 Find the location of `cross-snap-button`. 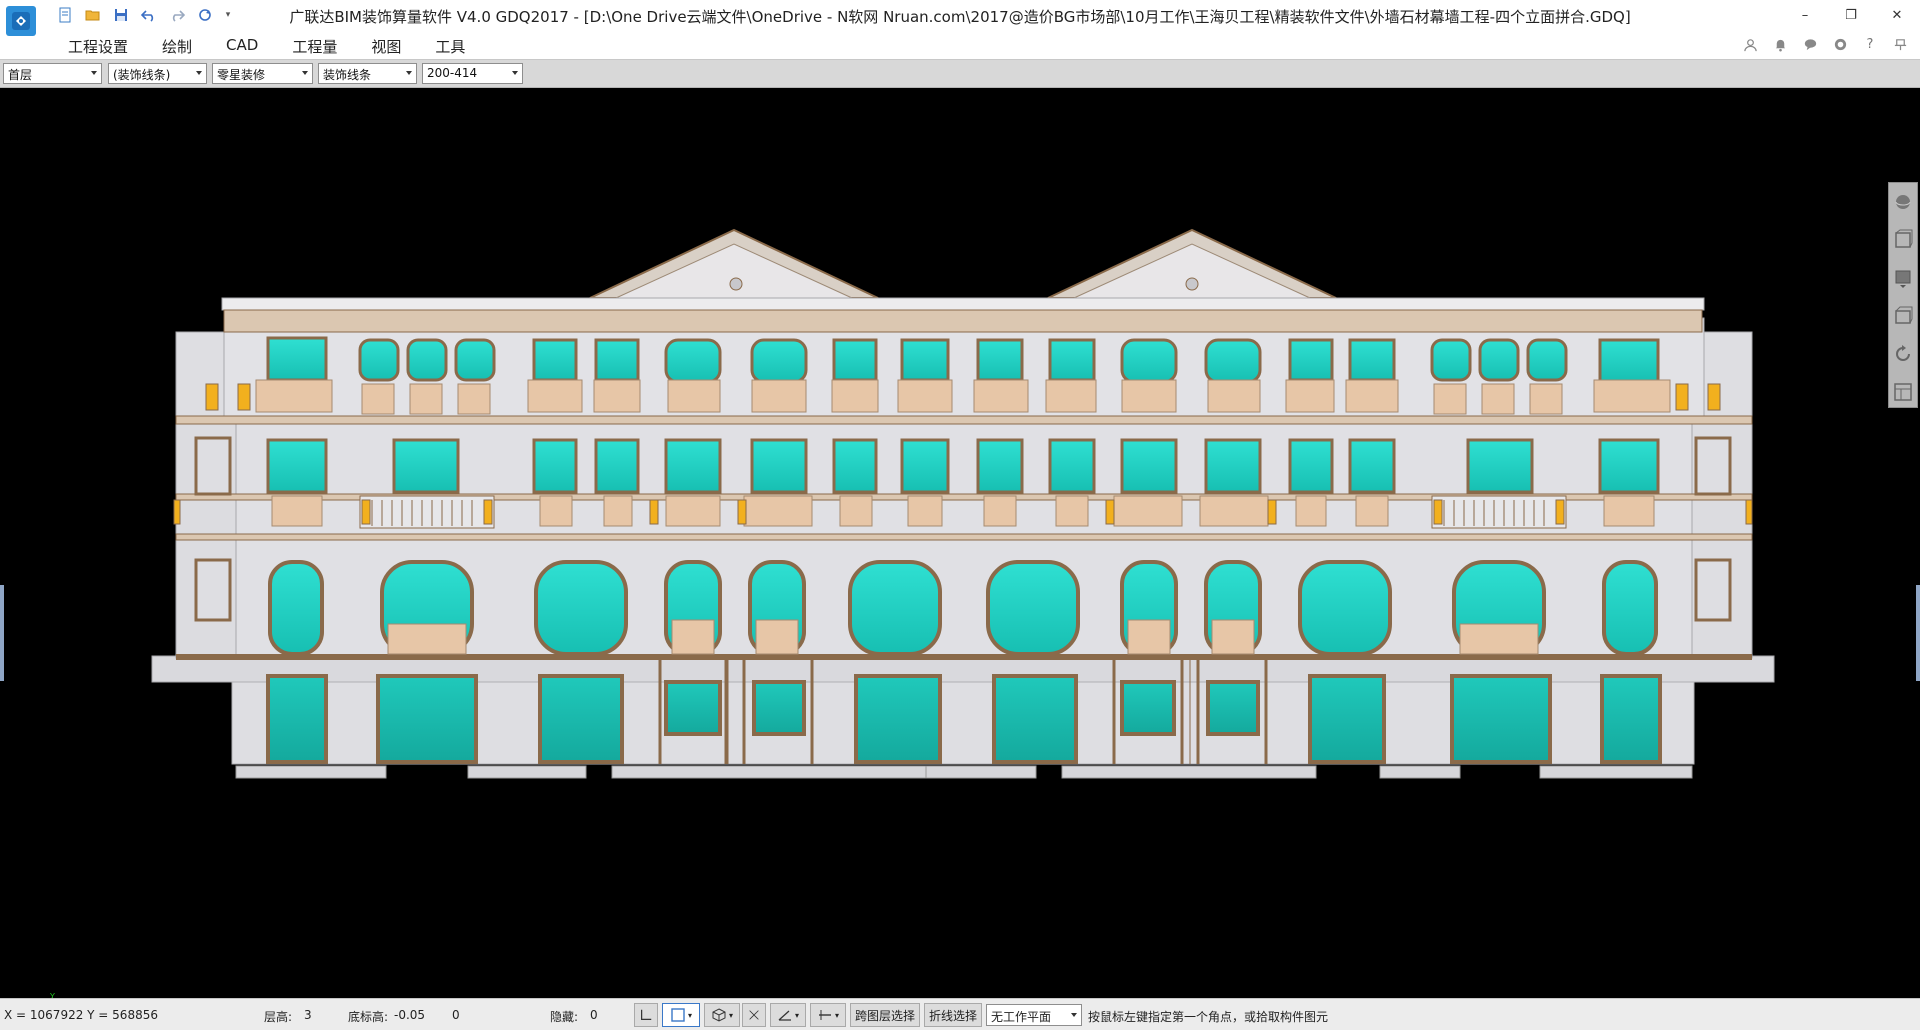

cross-snap-button is located at coordinates (754, 1015).